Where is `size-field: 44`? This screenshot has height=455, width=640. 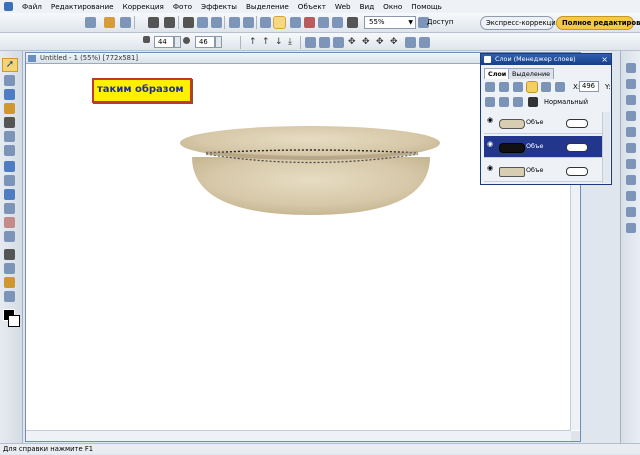
size-field: 44 is located at coordinates (164, 42).